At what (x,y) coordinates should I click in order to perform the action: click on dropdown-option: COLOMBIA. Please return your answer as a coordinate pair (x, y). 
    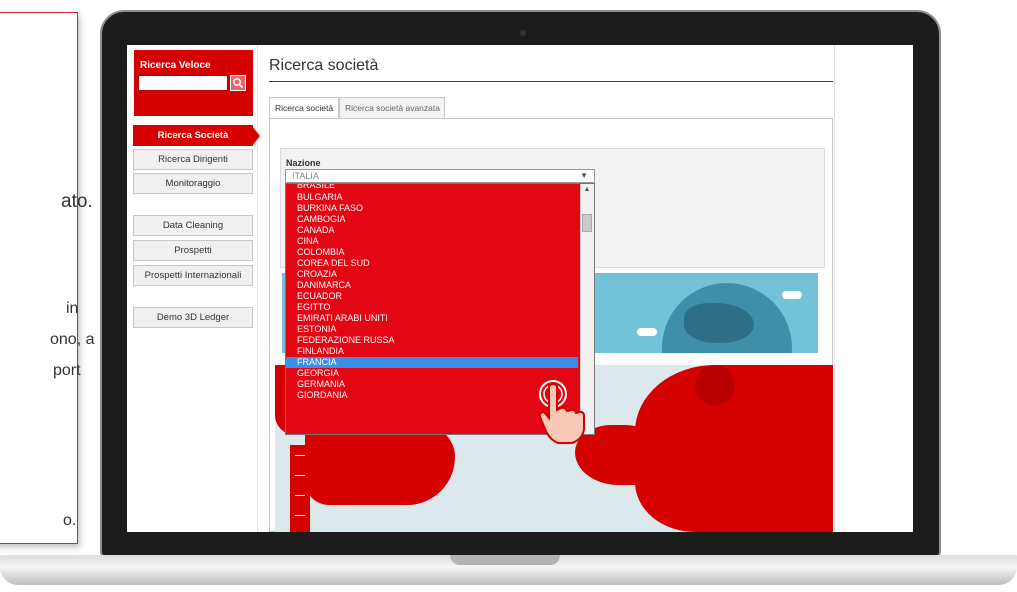
    Looking at the image, I should click on (432, 252).